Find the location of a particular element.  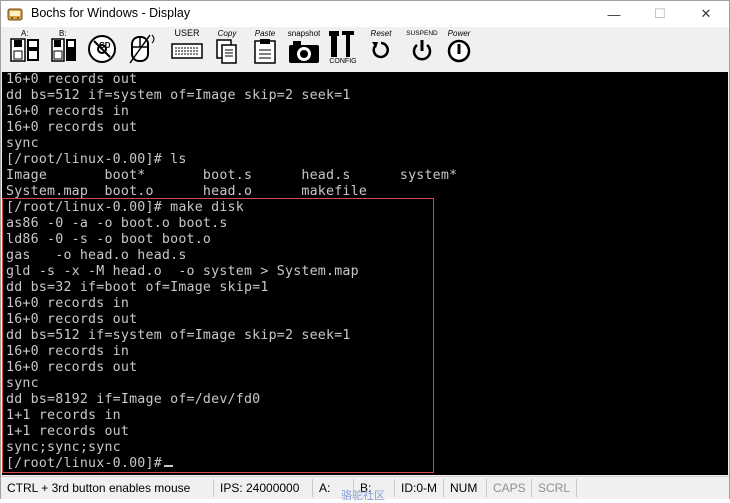

cdrom-icon: CD is located at coordinates (102, 49).